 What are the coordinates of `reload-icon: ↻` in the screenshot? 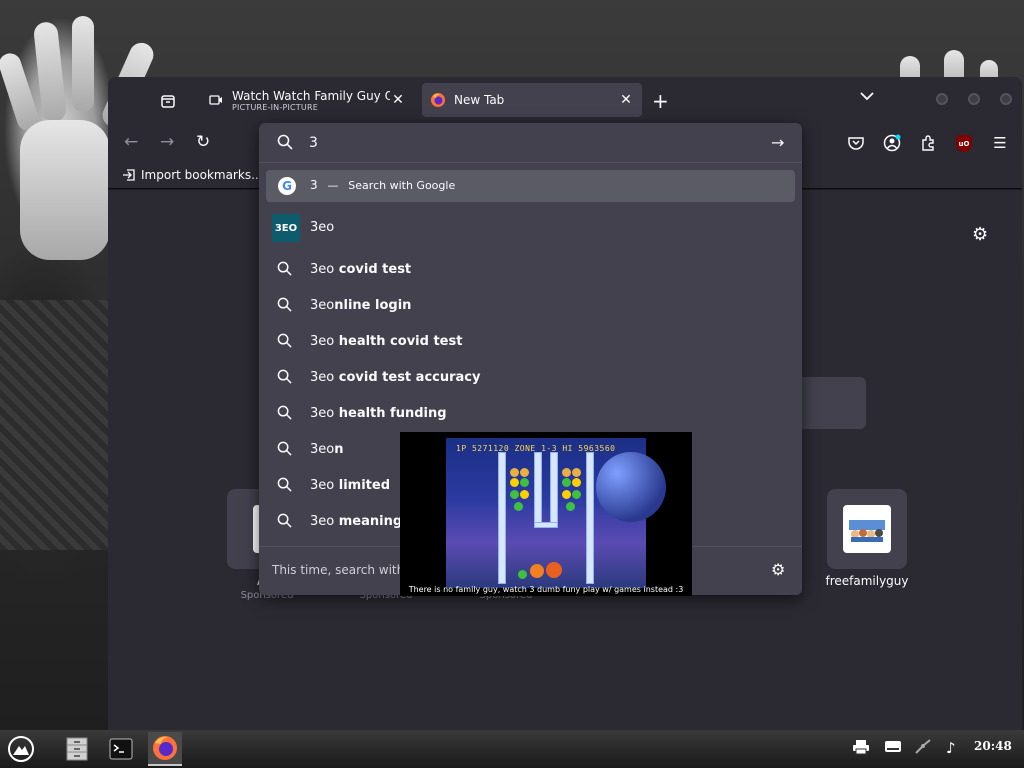 It's located at (203, 142).